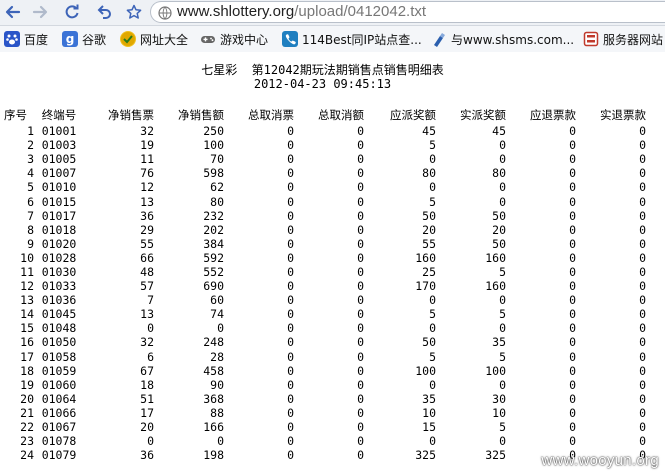 The height and width of the screenshot is (473, 665). What do you see at coordinates (13, 12) in the screenshot?
I see `back-arrow-icon` at bounding box center [13, 12].